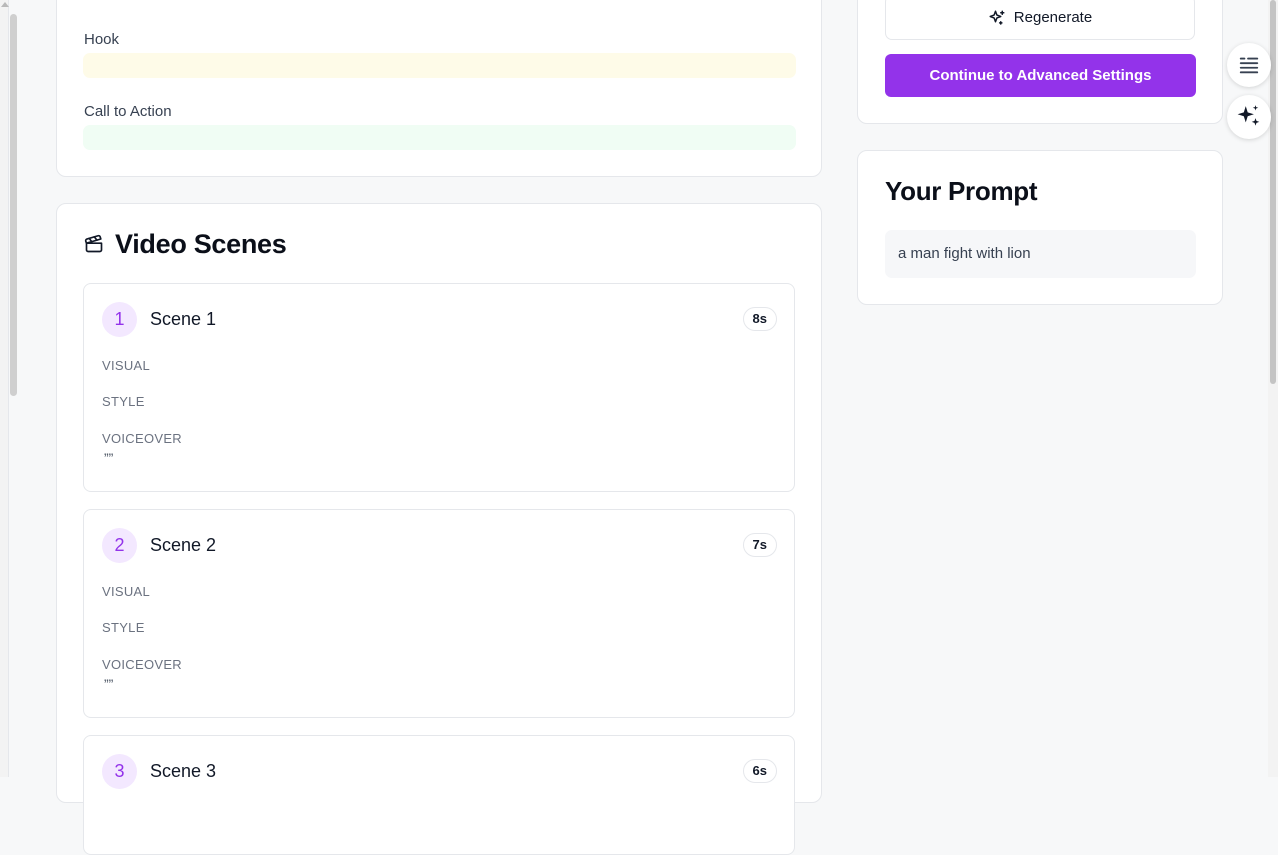  I want to click on chat-list-icon, so click(1249, 65).